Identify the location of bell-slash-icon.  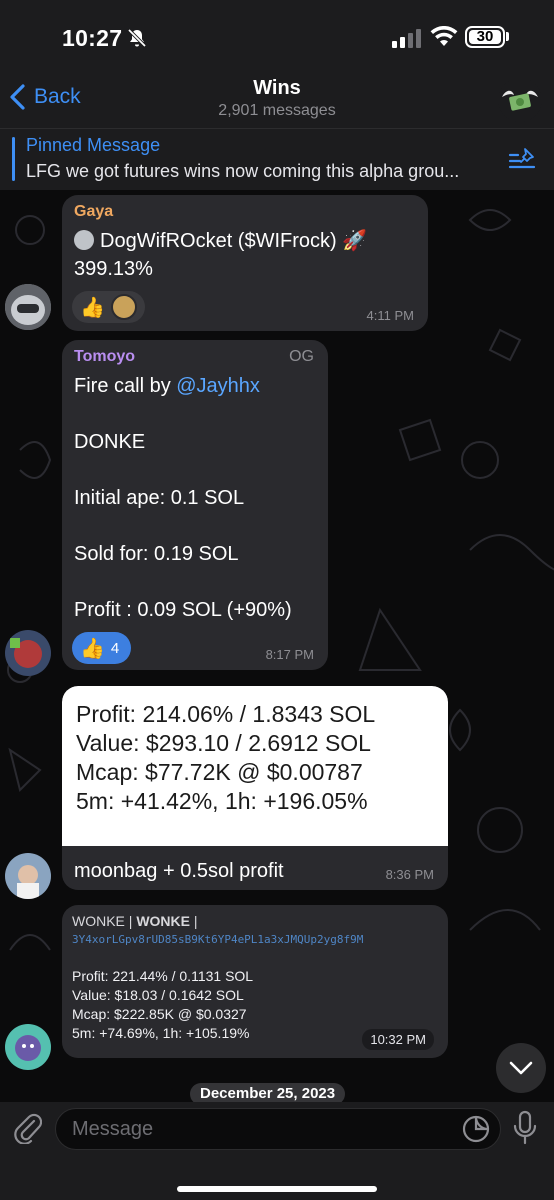
(137, 38).